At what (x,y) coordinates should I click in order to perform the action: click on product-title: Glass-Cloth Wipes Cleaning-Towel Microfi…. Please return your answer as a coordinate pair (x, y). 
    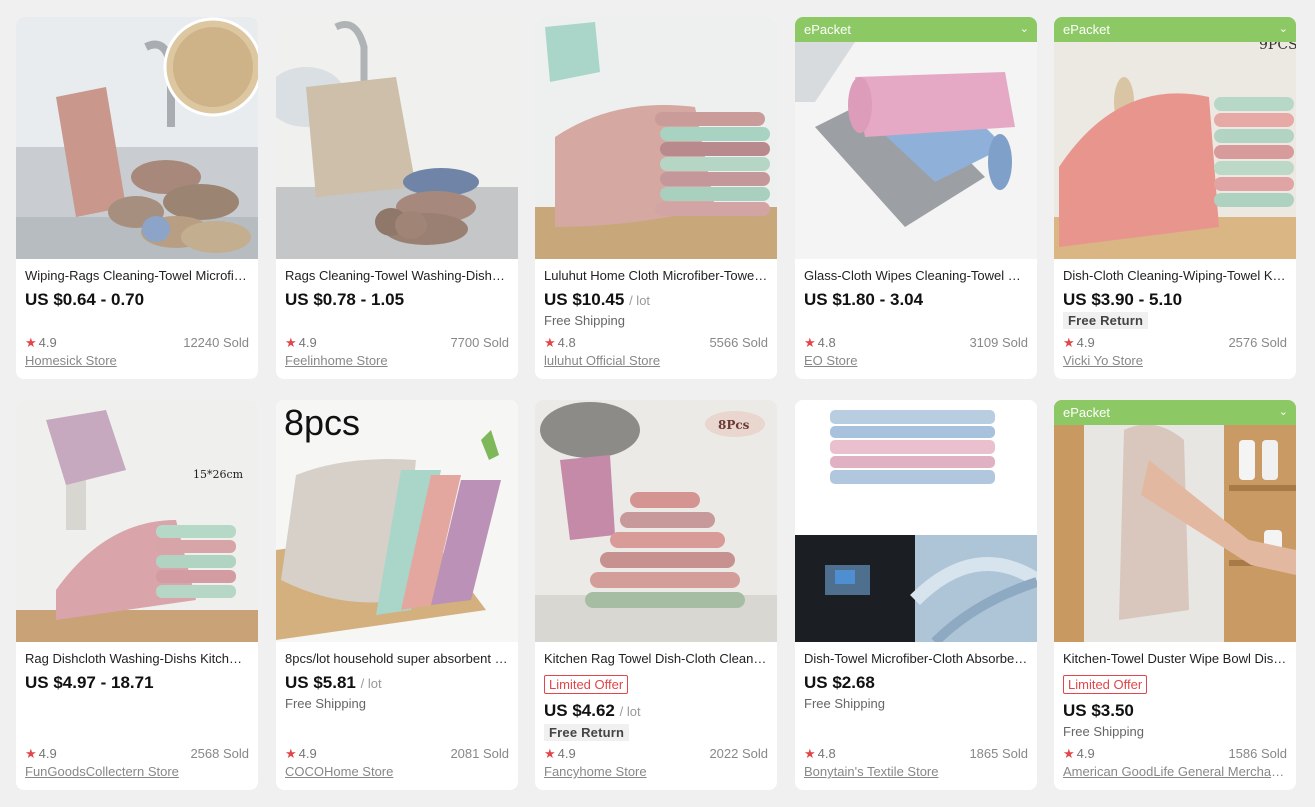
    Looking at the image, I should click on (916, 275).